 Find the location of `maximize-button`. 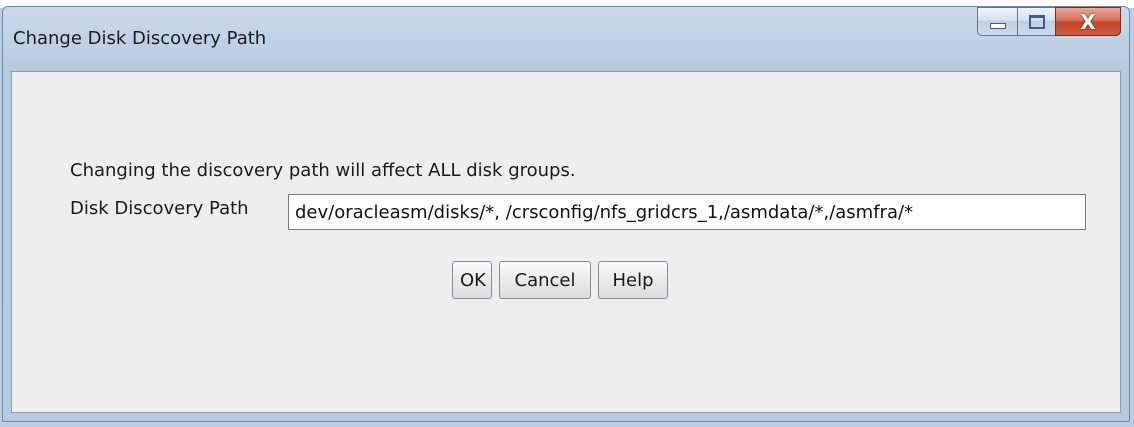

maximize-button is located at coordinates (1036, 21).